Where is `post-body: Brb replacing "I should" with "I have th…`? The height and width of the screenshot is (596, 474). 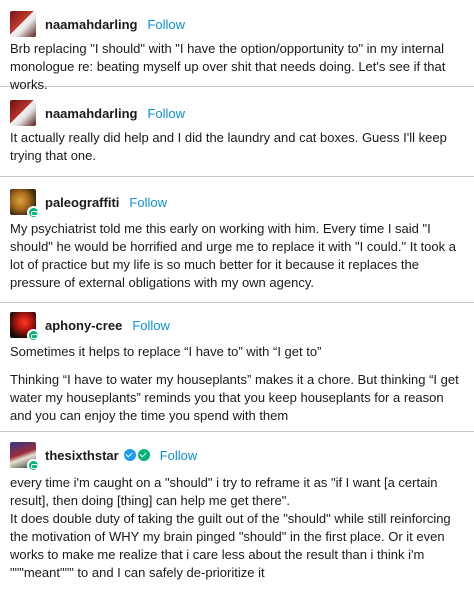 post-body: Brb replacing "I should" with "I have th… is located at coordinates (238, 67).